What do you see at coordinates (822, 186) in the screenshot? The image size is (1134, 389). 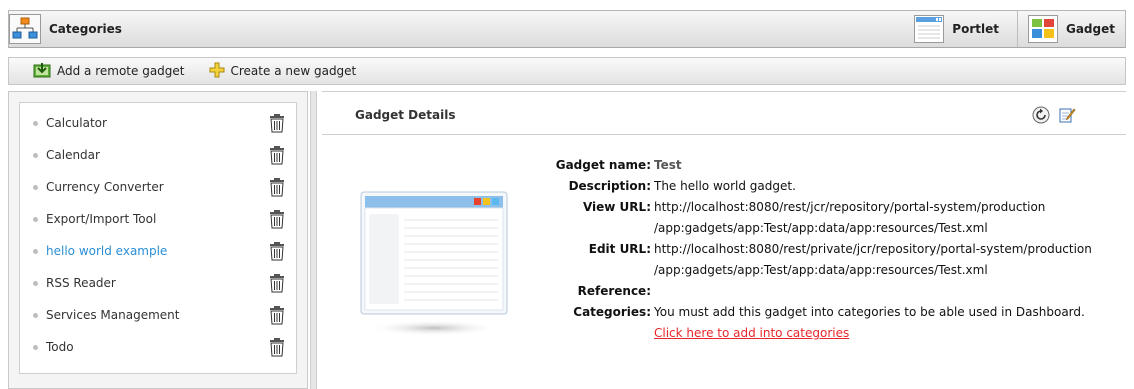 I see `detail-row-description: Description: The hello world gadget.` at bounding box center [822, 186].